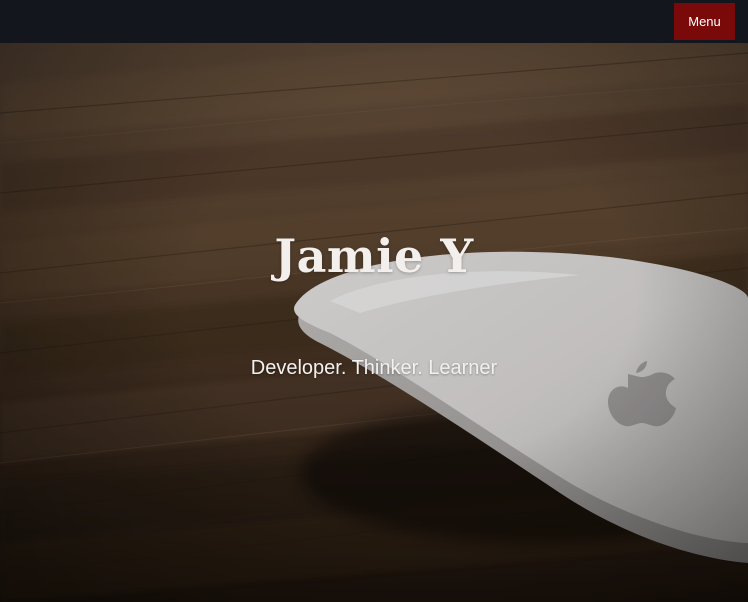 The width and height of the screenshot is (748, 602). I want to click on hero-title: Jamie Y, so click(374, 256).